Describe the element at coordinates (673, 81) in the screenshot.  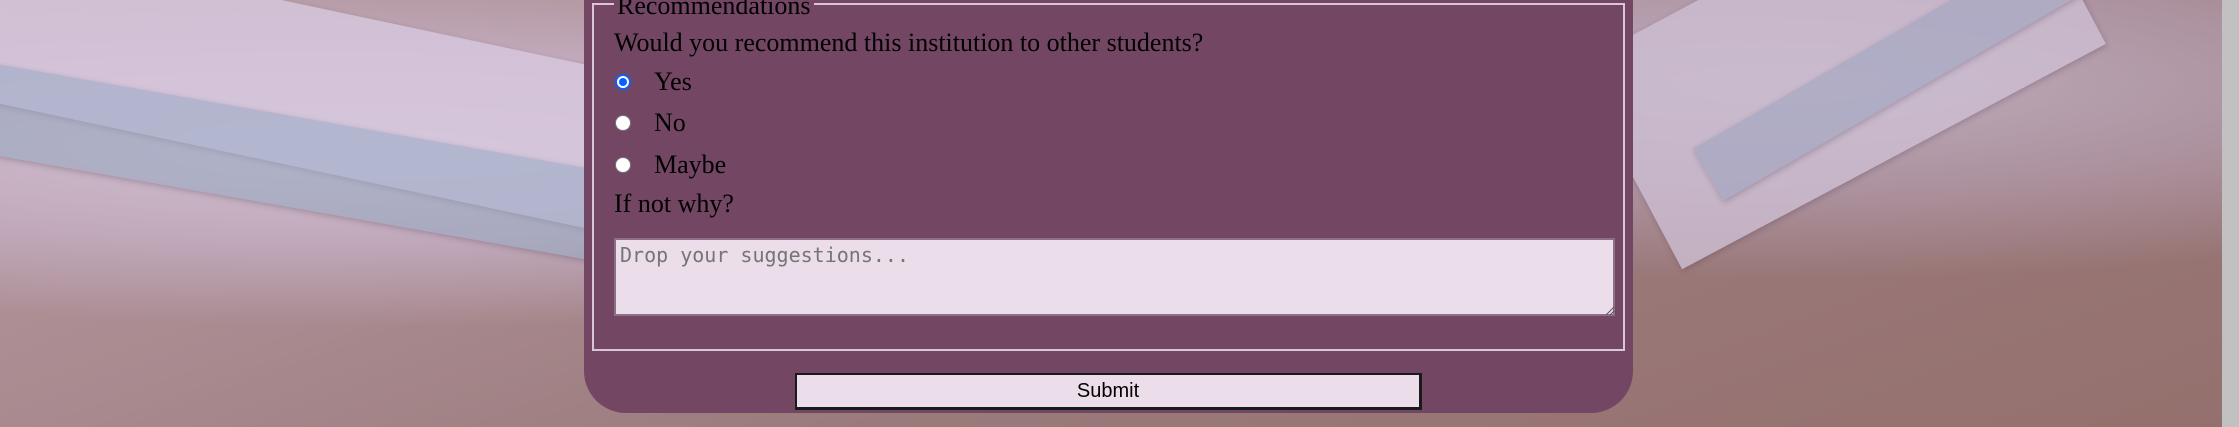
I see `radio-label-yes: Yes` at that location.